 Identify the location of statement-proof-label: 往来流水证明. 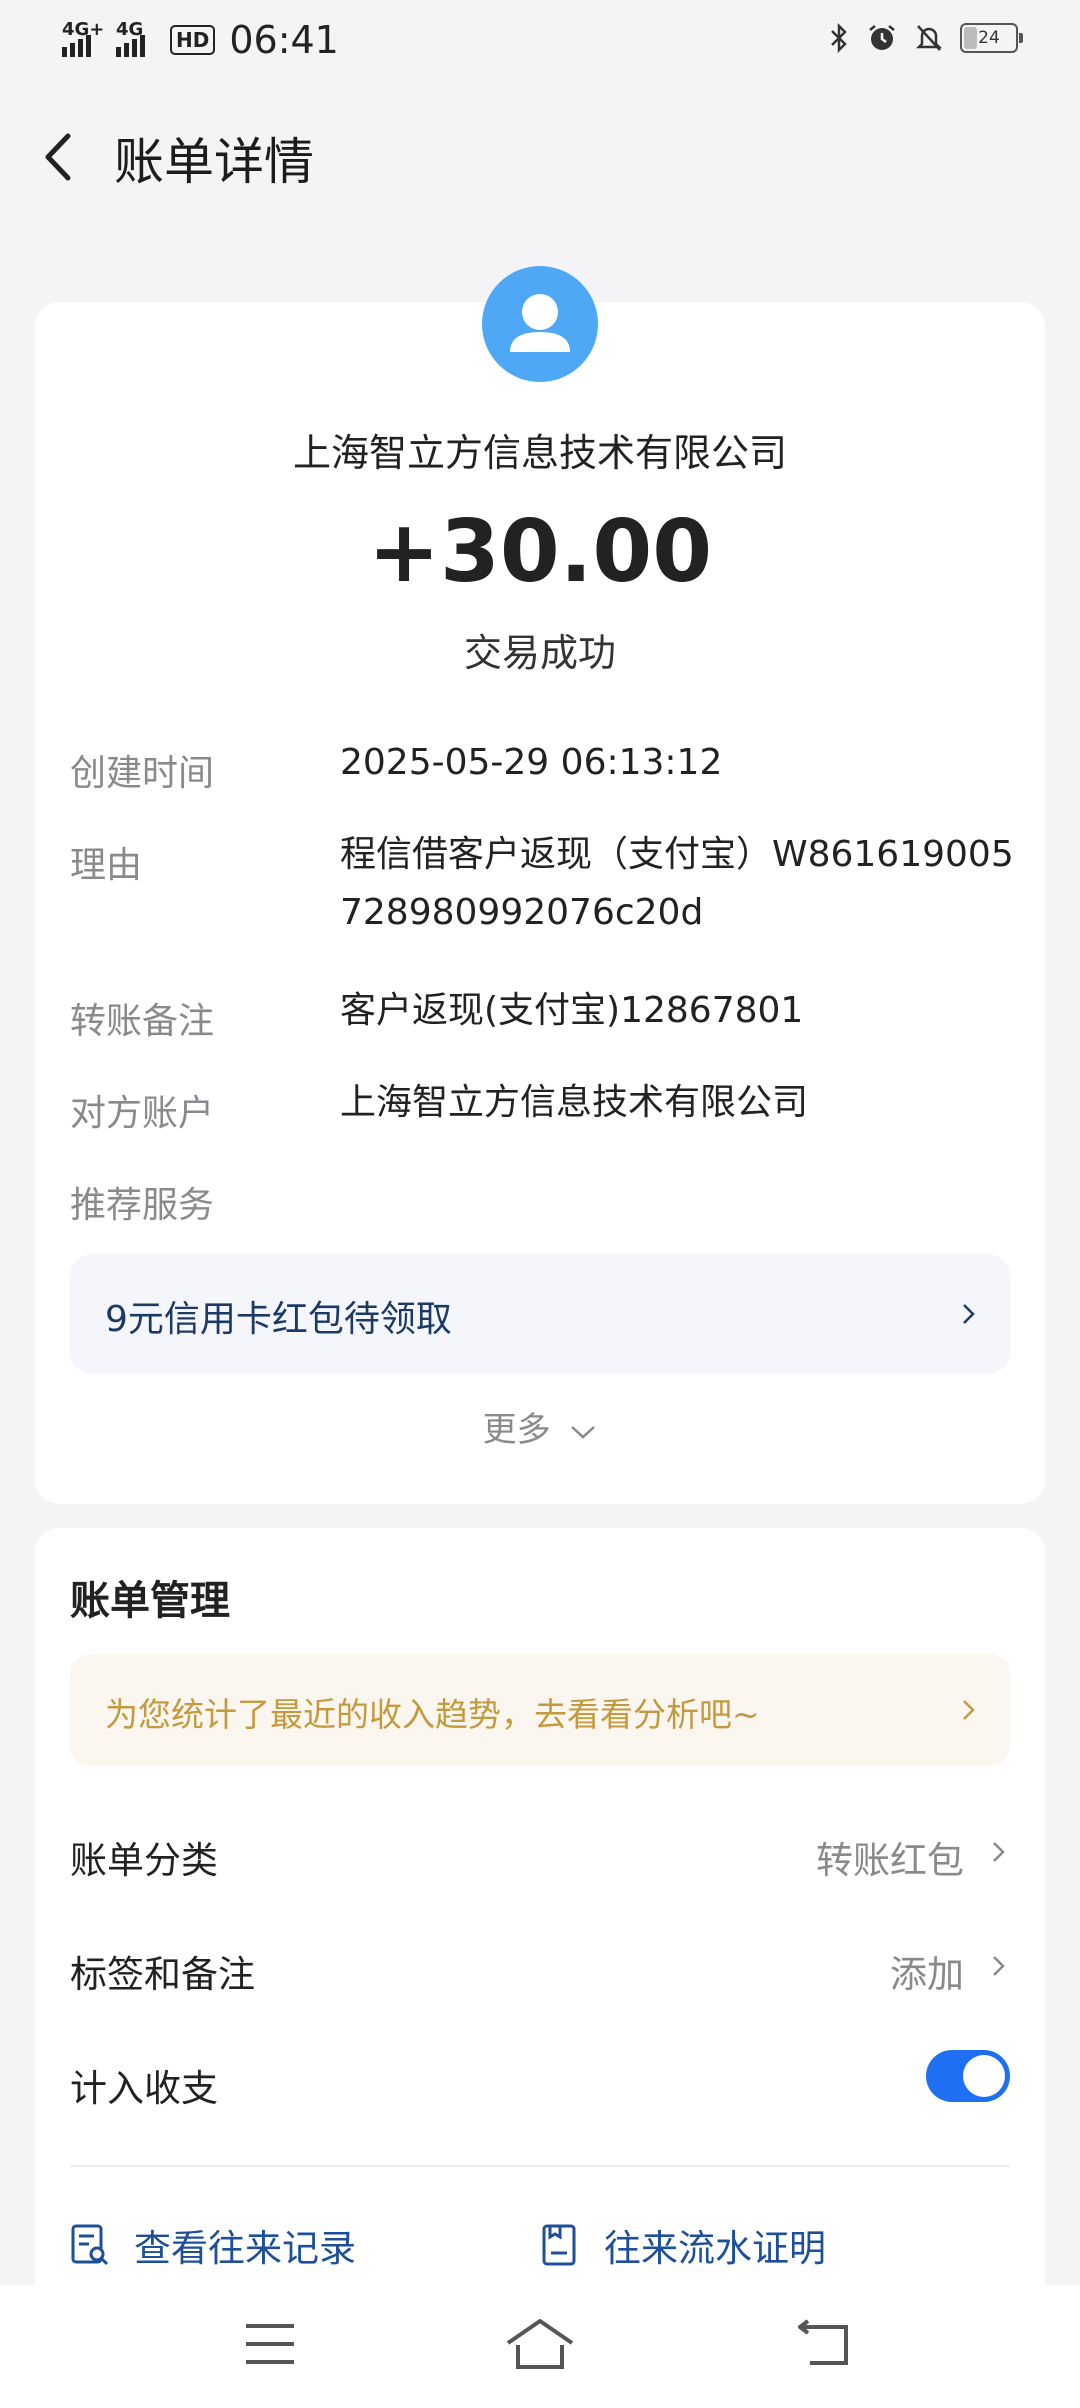
(715, 2248).